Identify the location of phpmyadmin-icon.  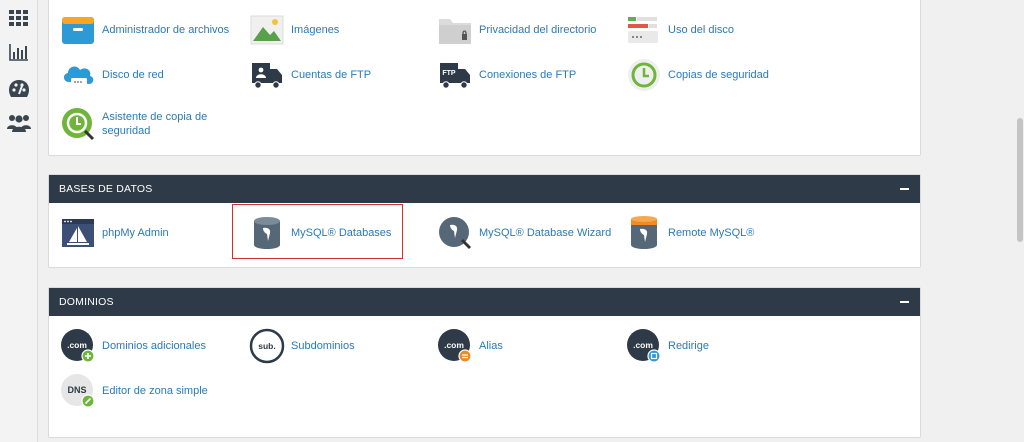
(78, 233).